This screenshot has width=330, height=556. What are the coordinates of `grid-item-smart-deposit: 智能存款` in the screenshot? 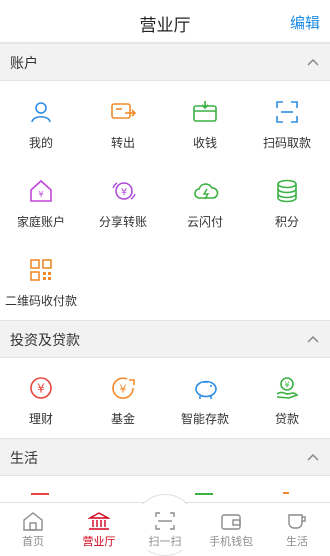 It's located at (205, 399).